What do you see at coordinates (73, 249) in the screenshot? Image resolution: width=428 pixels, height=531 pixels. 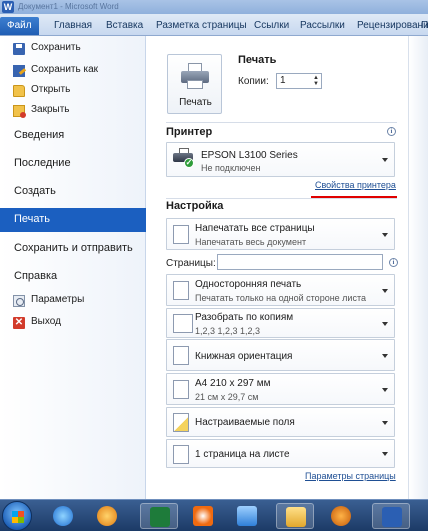 I see `nav-save-send: Сохранить и отправить` at bounding box center [73, 249].